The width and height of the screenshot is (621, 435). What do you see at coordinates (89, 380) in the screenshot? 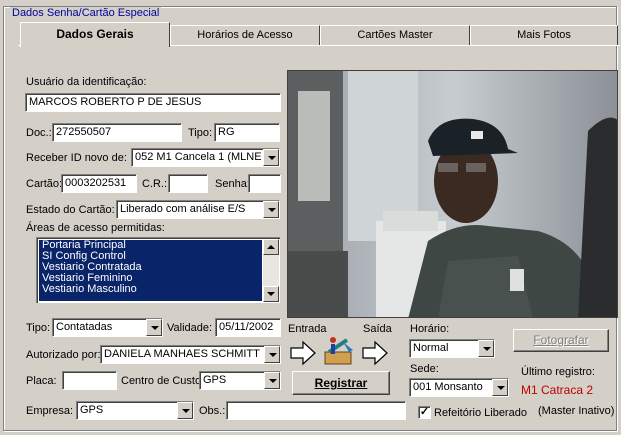
I see `placa-field` at bounding box center [89, 380].